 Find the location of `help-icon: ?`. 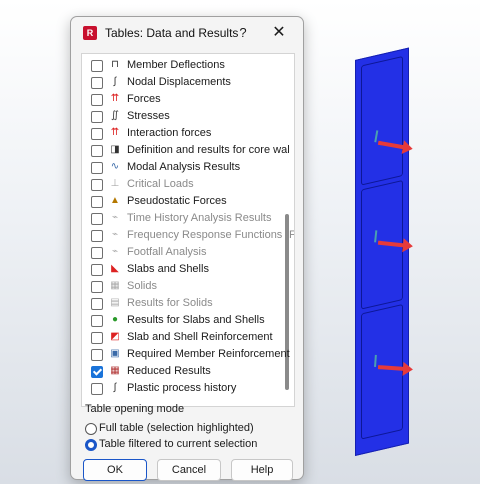

help-icon: ? is located at coordinates (243, 33).